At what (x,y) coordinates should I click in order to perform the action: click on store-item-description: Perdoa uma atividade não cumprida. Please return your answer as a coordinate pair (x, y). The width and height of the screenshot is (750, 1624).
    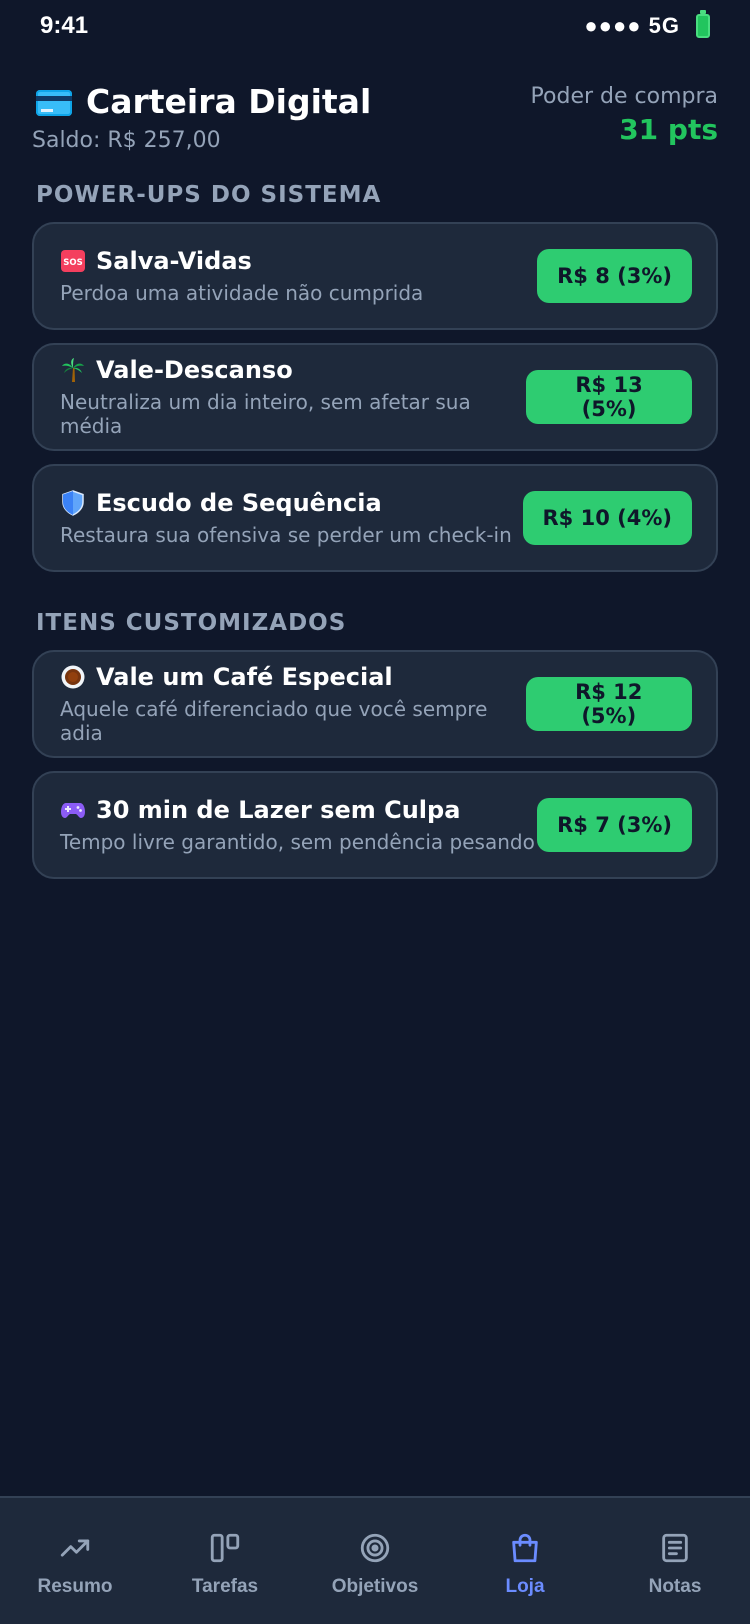
    Looking at the image, I should click on (242, 293).